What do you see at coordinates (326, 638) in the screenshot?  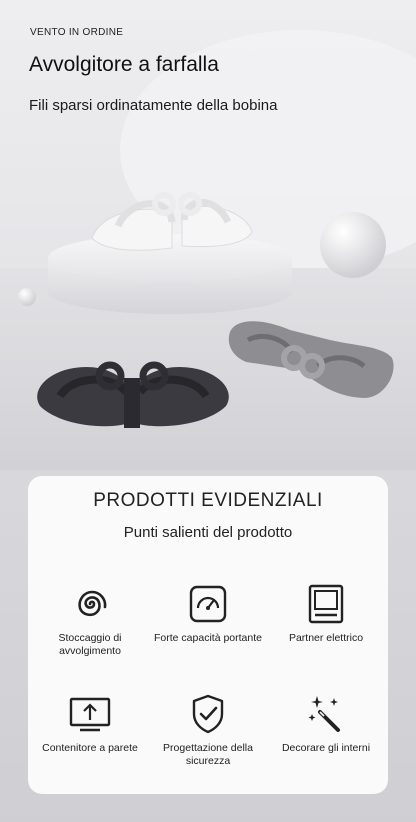 I see `feature-label: Partner elettrico` at bounding box center [326, 638].